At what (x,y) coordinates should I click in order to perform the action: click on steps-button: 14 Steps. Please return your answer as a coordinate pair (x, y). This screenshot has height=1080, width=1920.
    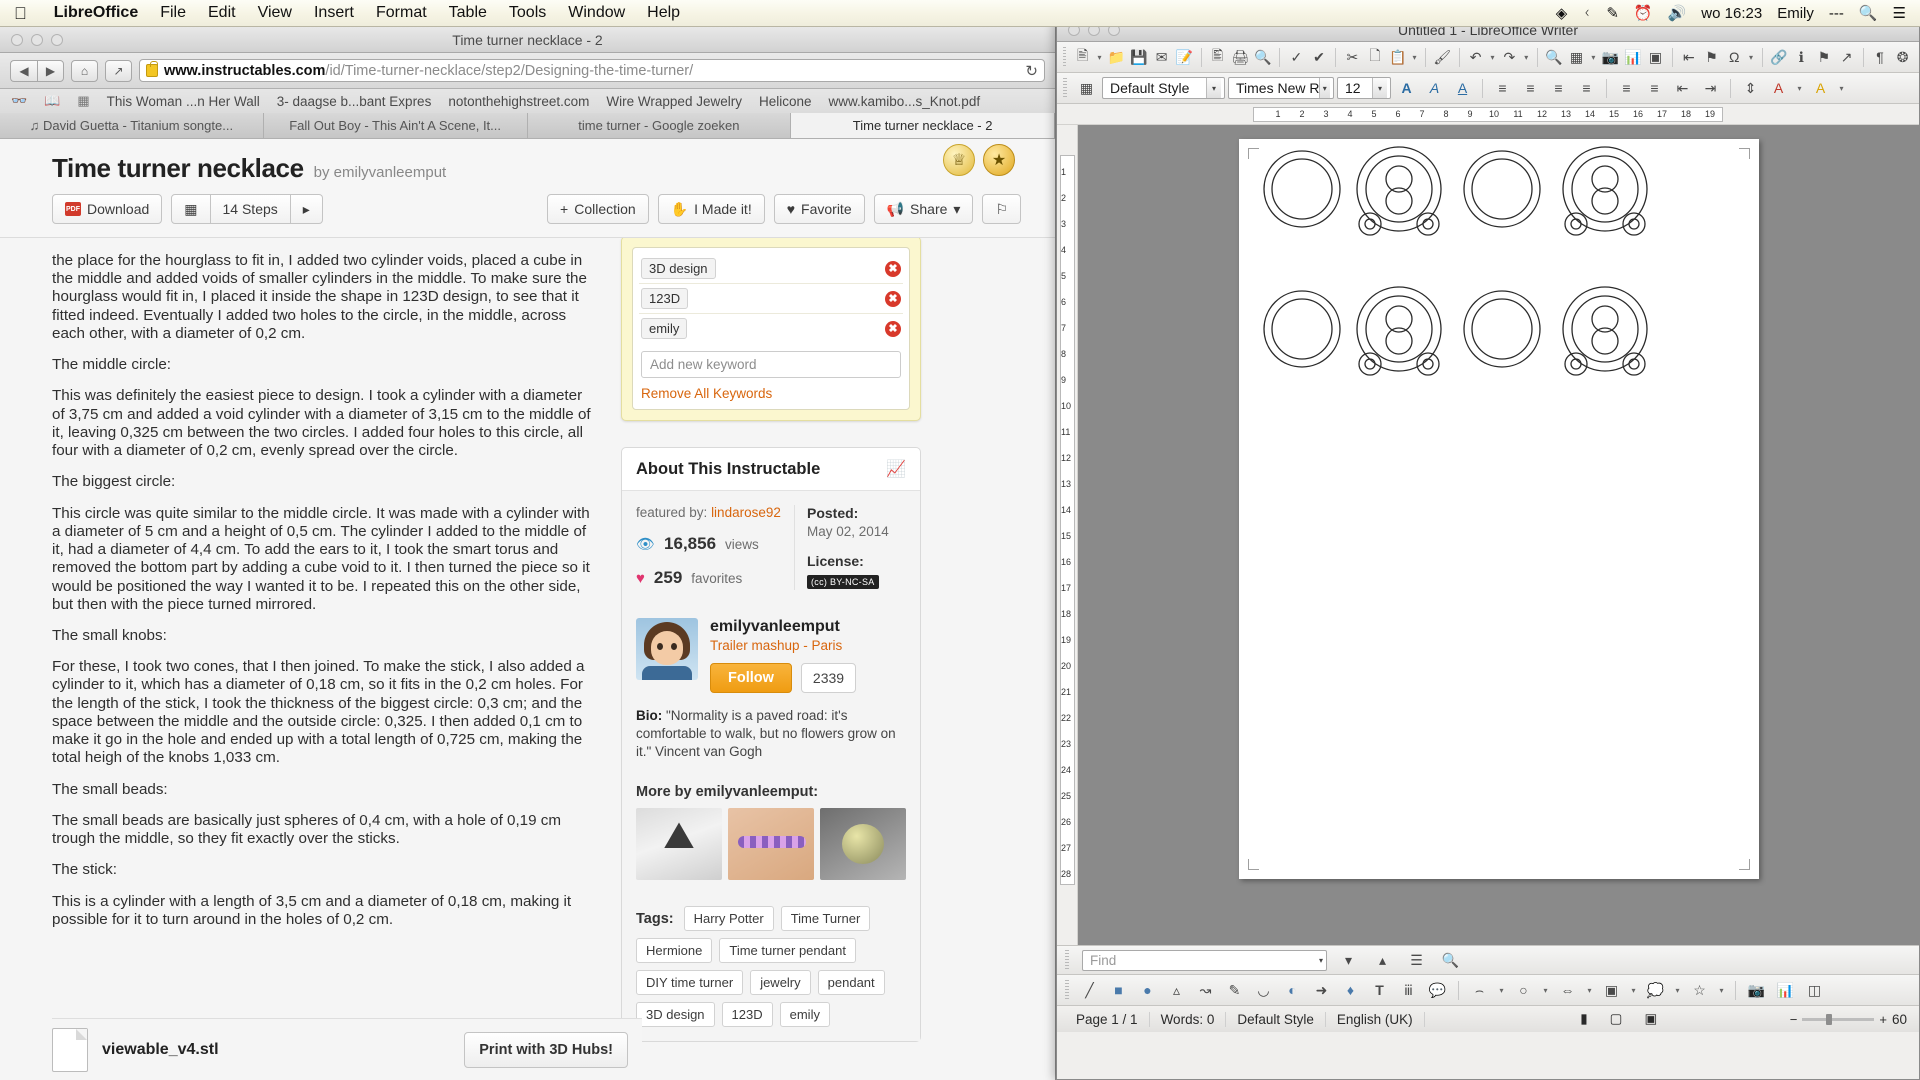
    Looking at the image, I should click on (250, 209).